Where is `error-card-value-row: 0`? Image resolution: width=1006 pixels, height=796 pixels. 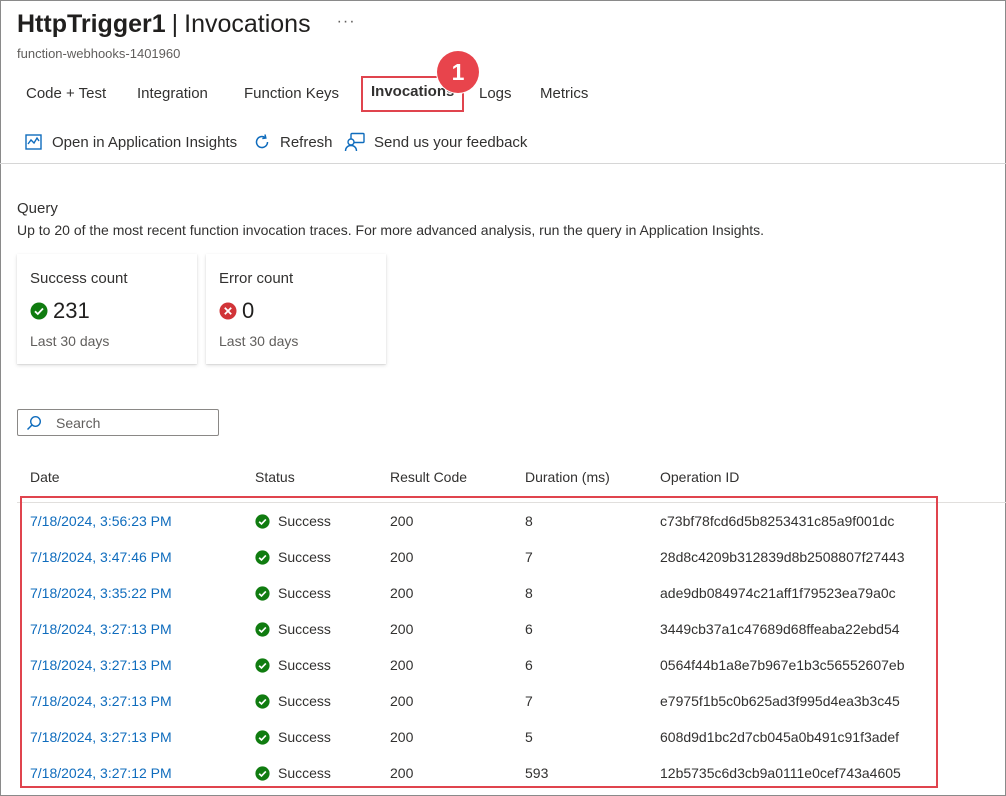 error-card-value-row: 0 is located at coordinates (236, 311).